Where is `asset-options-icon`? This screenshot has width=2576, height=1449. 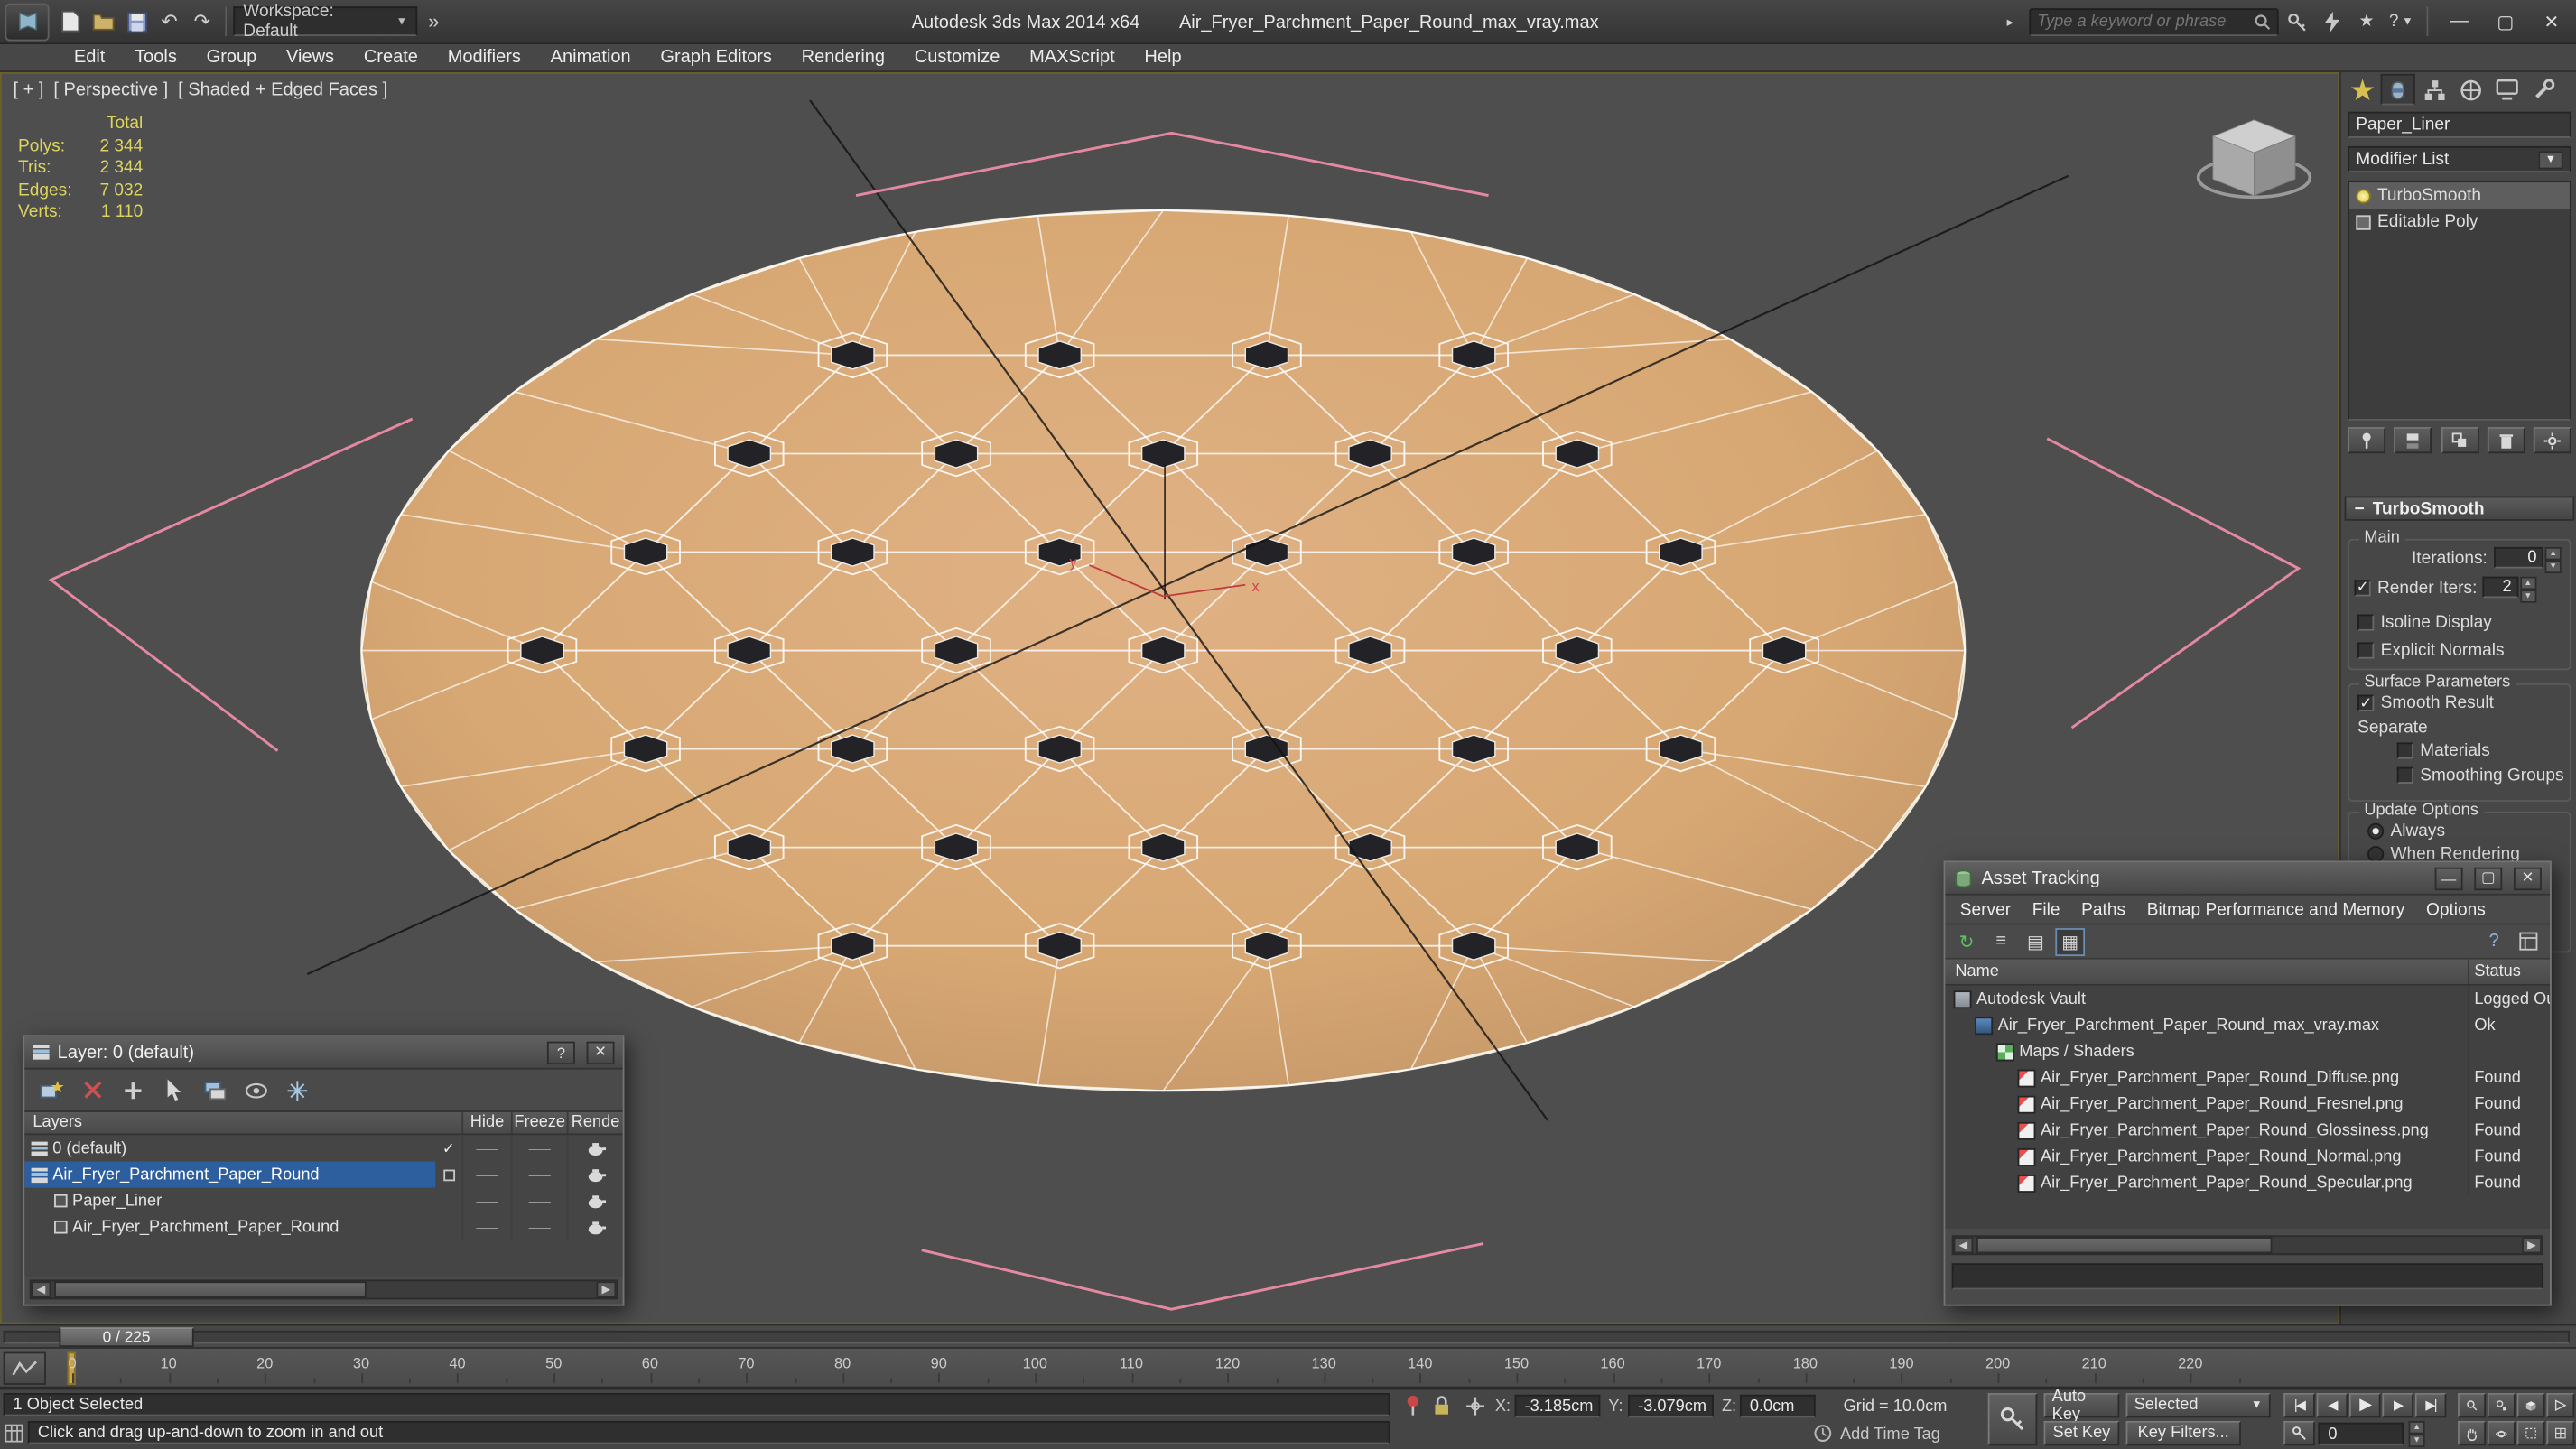
asset-options-icon is located at coordinates (2528, 941).